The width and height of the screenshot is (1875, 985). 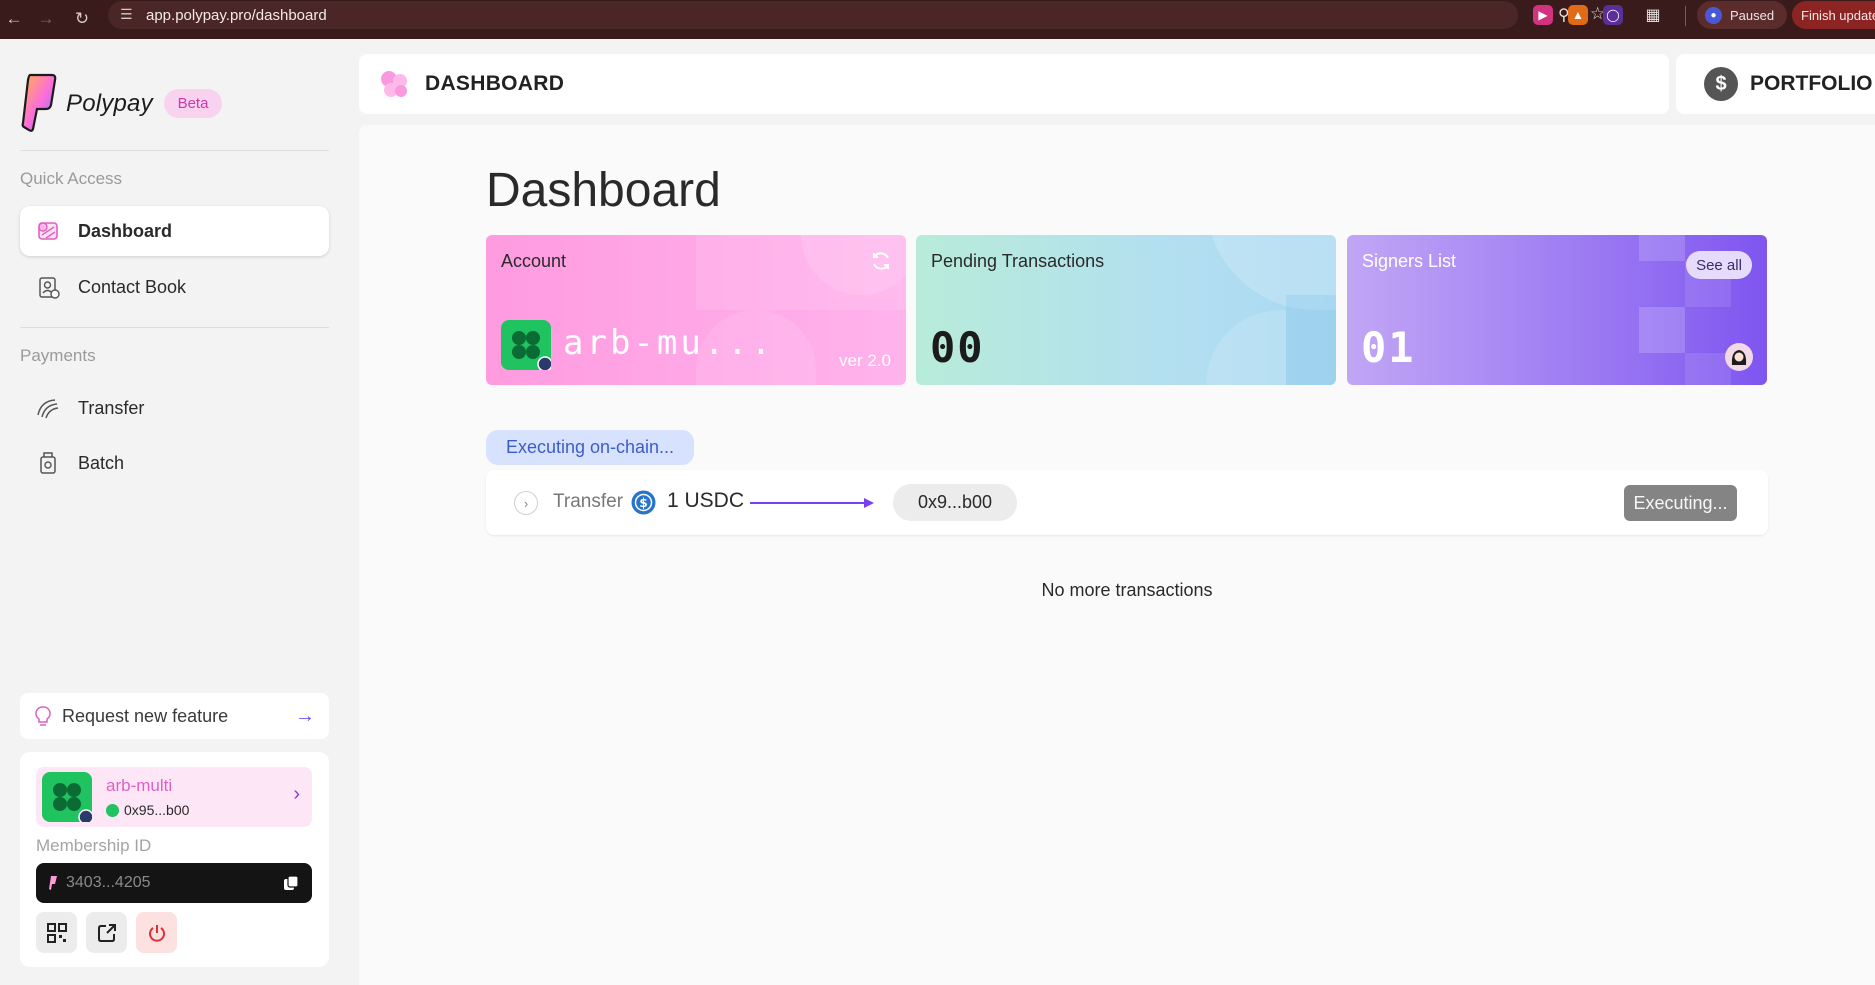 What do you see at coordinates (957, 347) in the screenshot?
I see `pending-count: 00` at bounding box center [957, 347].